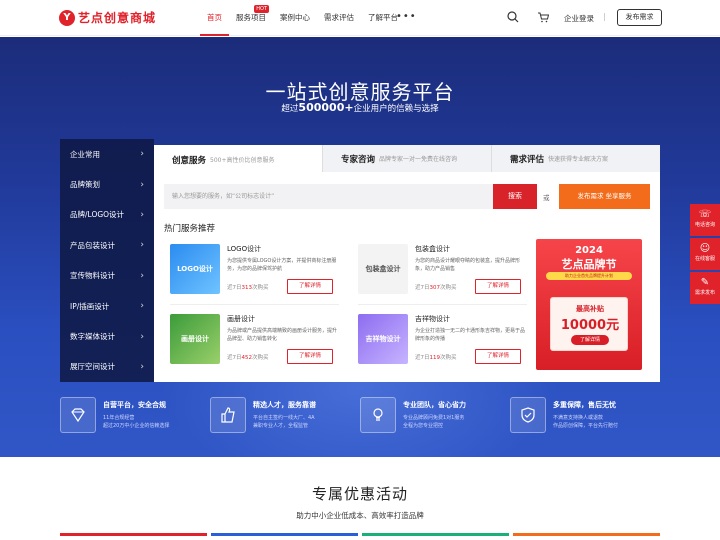 The width and height of the screenshot is (720, 540). What do you see at coordinates (589, 324) in the screenshot?
I see `promo-ticket: 最高补贴 10000元 了解详情` at bounding box center [589, 324].